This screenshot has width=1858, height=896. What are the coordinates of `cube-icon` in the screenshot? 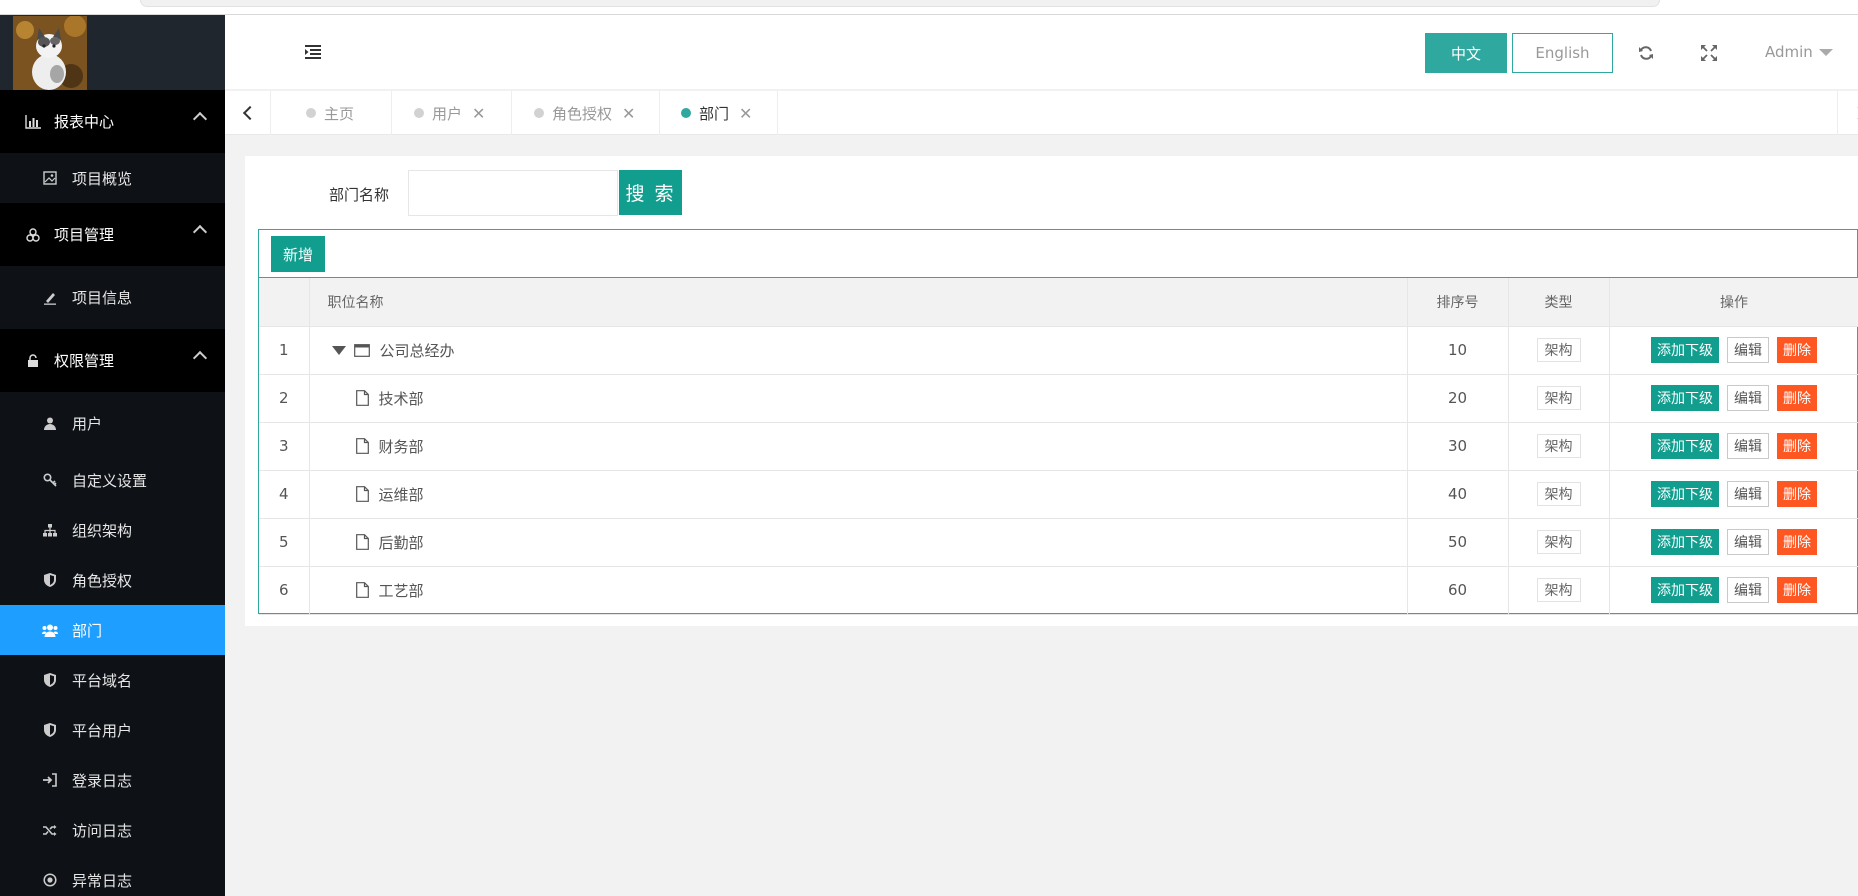 It's located at (33, 234).